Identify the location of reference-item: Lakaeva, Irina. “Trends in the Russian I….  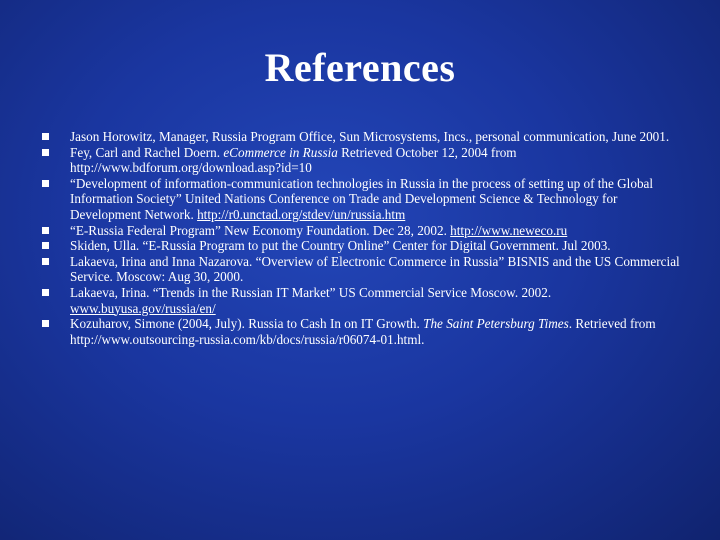
(362, 300).